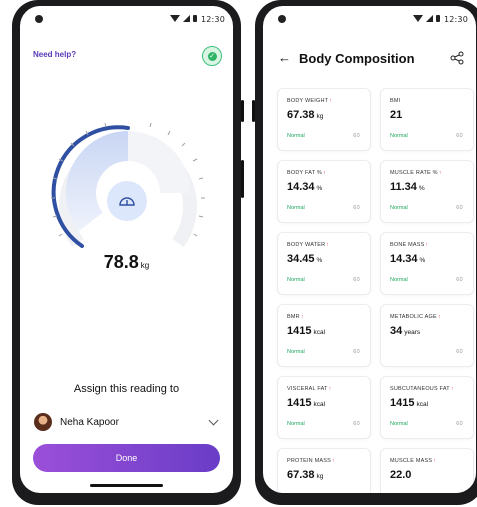 Image resolution: width=477 pixels, height=507 pixels. I want to click on metric-label-text: PROTEIN MASS, so click(309, 461).